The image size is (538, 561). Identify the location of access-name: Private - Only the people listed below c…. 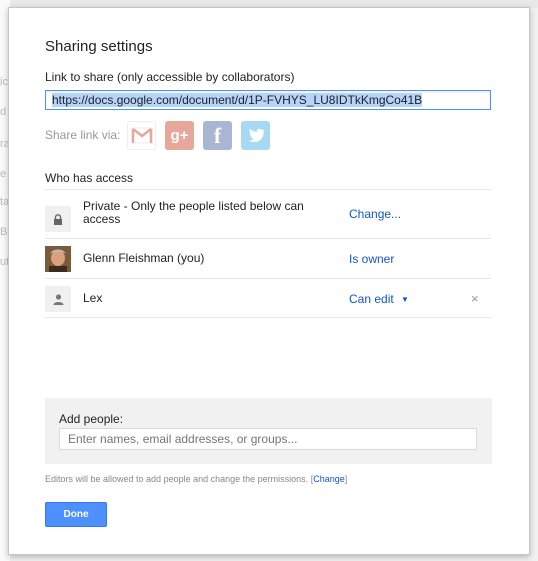
(193, 212).